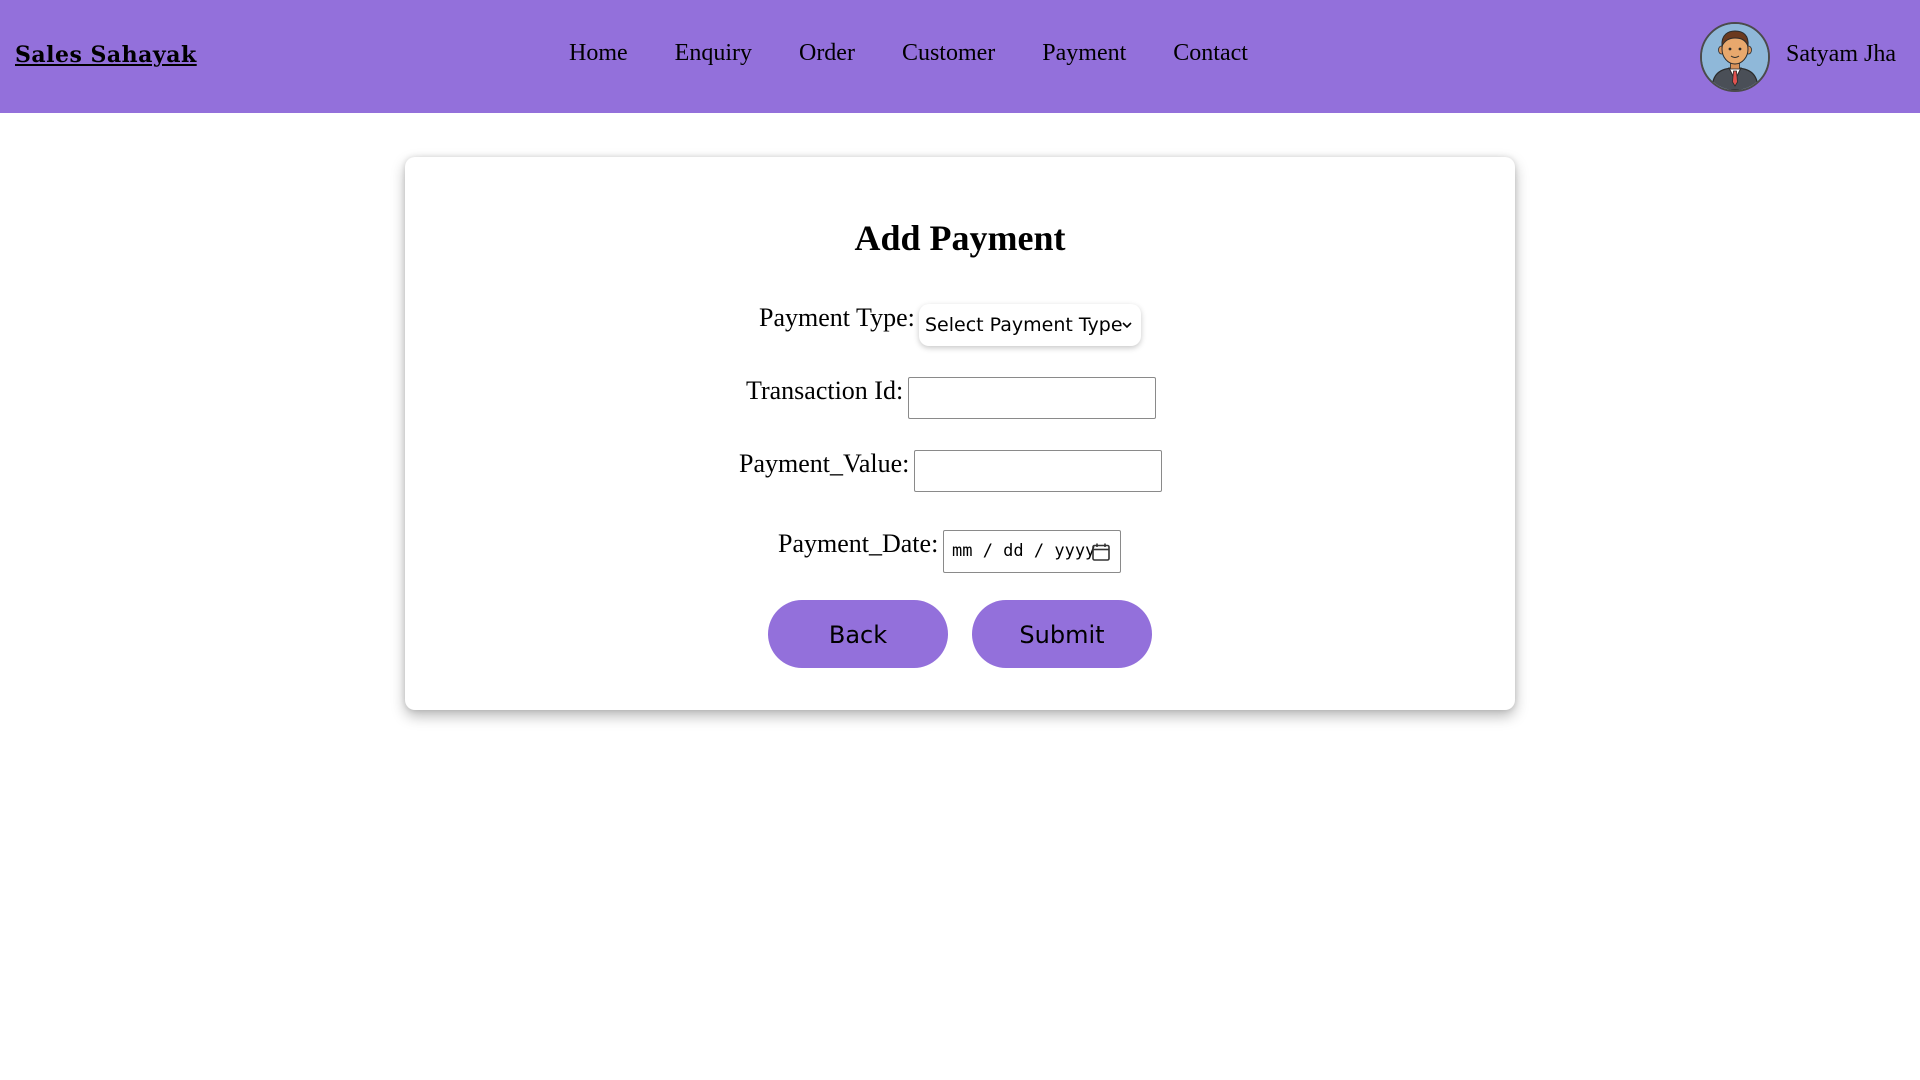 This screenshot has width=1920, height=1080. I want to click on submit-button: Submit, so click(1062, 634).